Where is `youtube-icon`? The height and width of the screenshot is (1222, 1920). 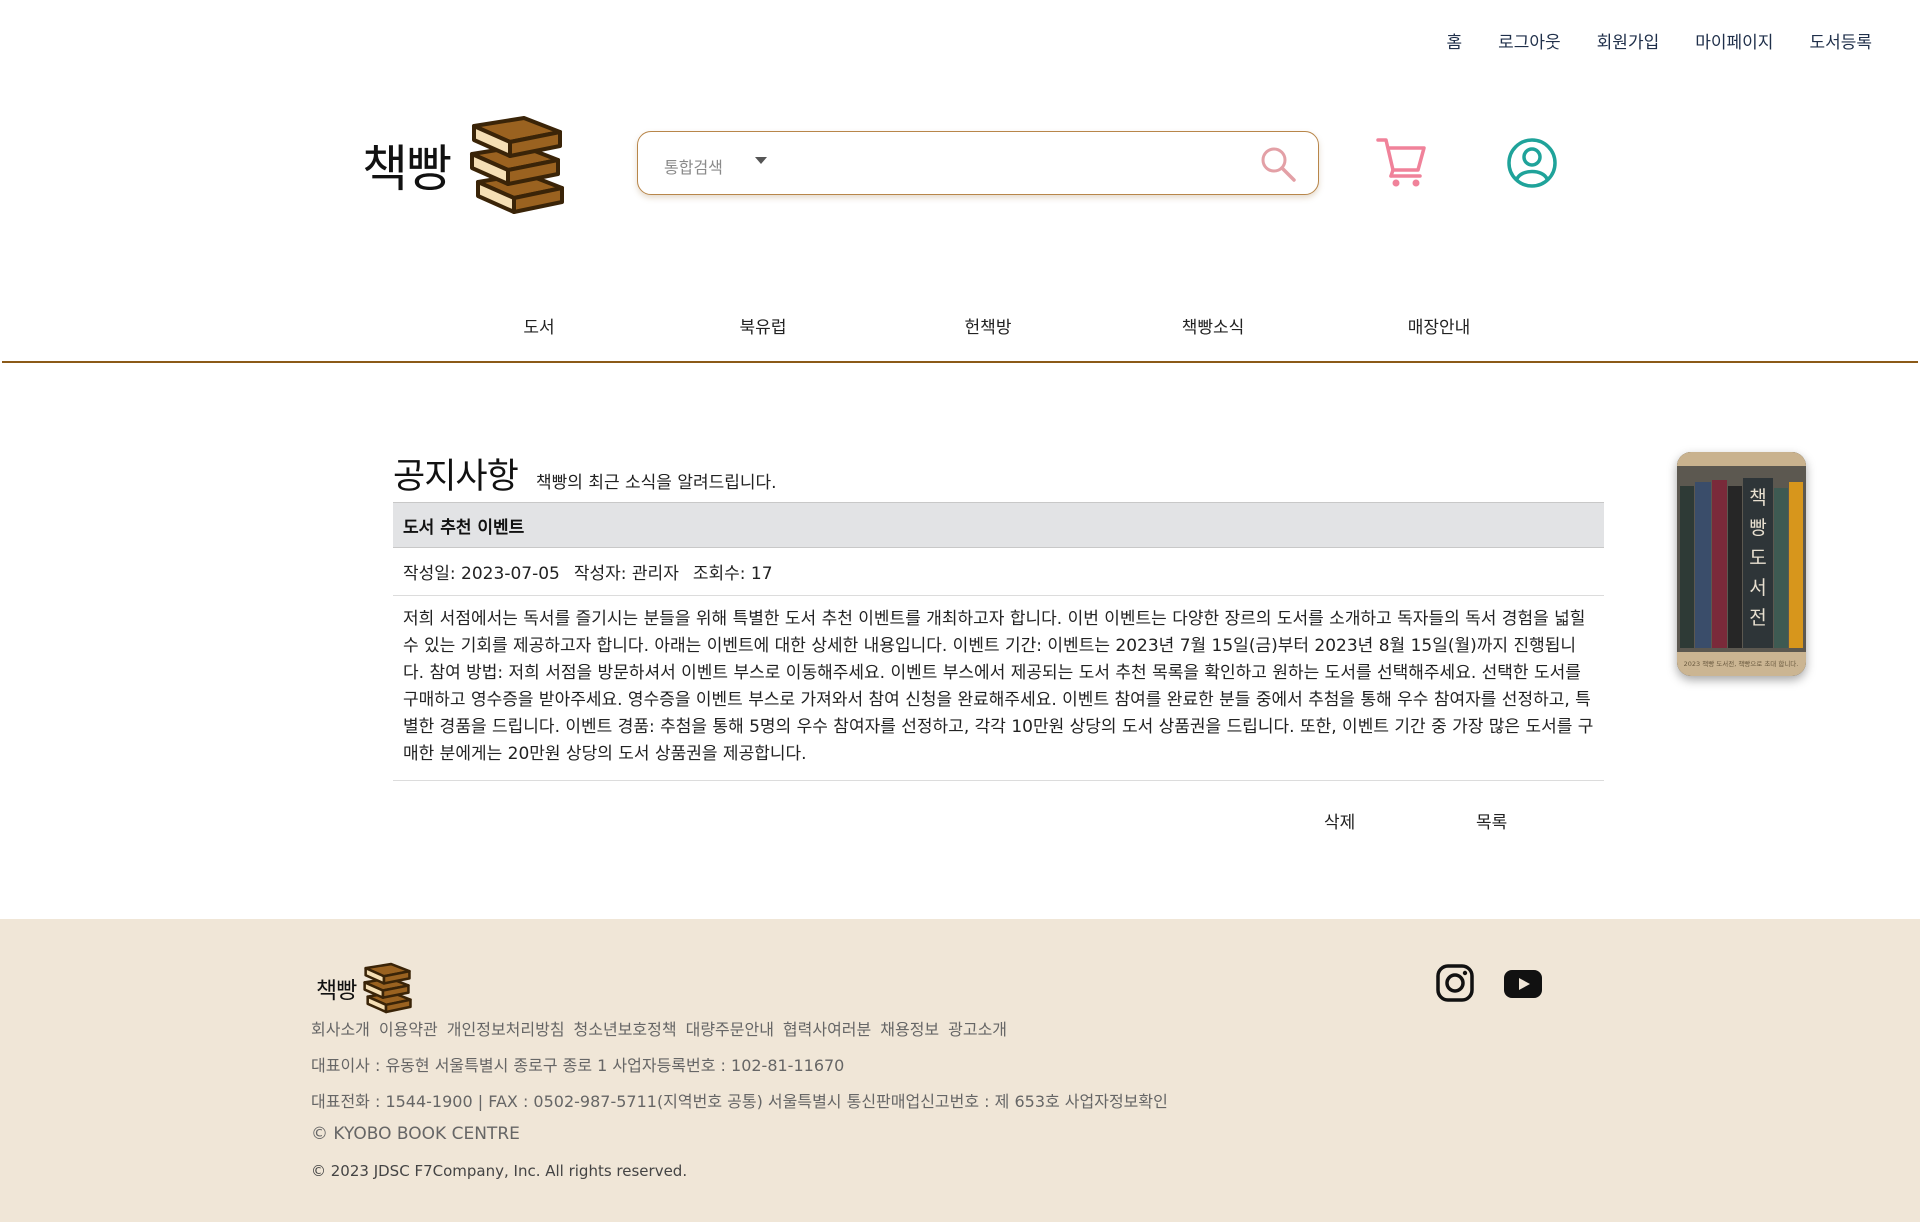 youtube-icon is located at coordinates (1523, 984).